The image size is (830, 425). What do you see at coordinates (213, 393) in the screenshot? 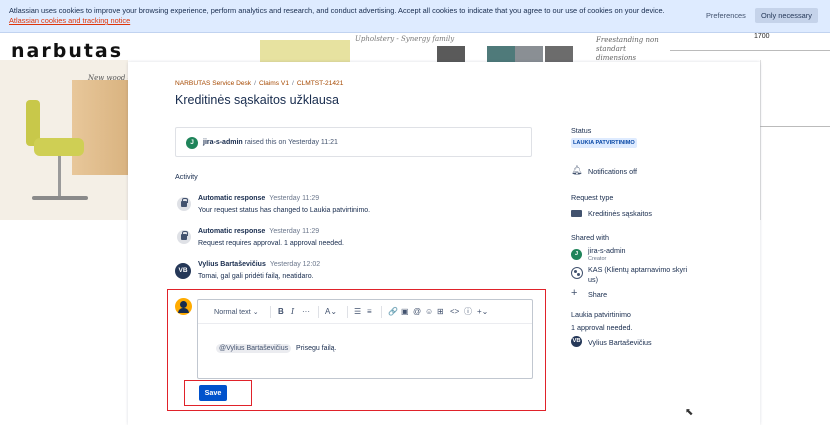
I see `save-button: Save` at bounding box center [213, 393].